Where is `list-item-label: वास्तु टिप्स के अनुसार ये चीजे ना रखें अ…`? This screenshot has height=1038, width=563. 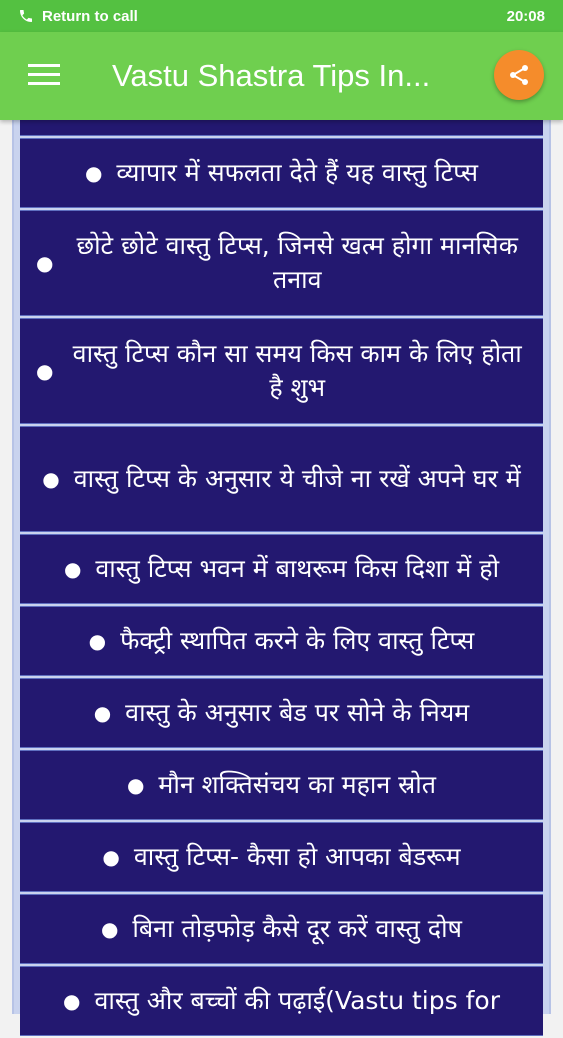
list-item-label: वास्तु टिप्स के अनुसार ये चीजे ना रखें अ… is located at coordinates (297, 478).